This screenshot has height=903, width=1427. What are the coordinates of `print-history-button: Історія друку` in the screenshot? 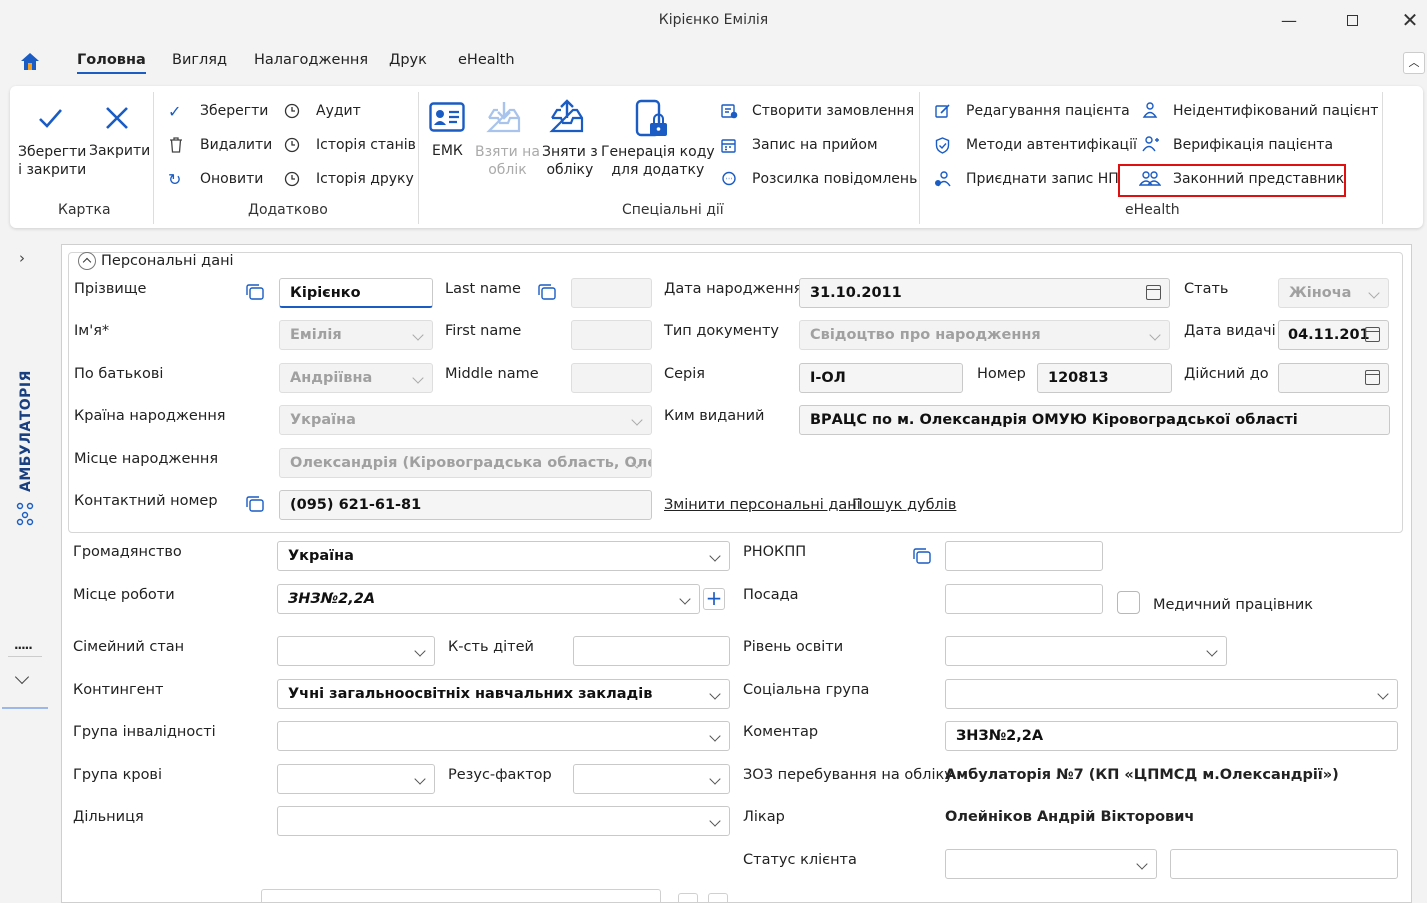 It's located at (365, 179).